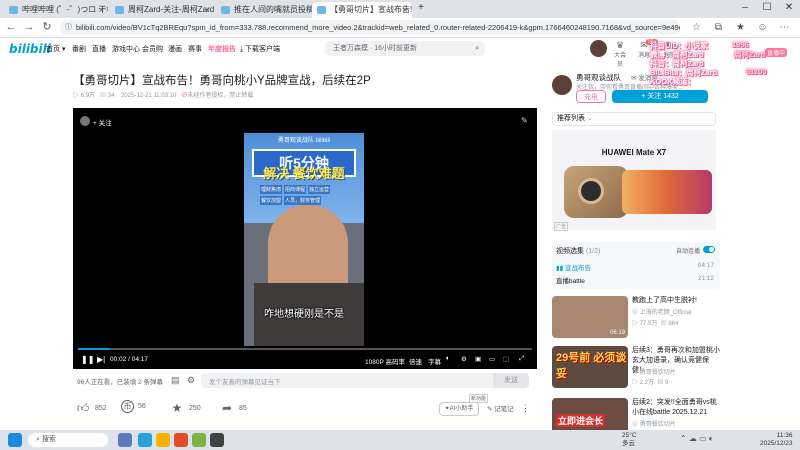 This screenshot has height=450, width=800. I want to click on ai-label: AI小助手, so click(461, 409).